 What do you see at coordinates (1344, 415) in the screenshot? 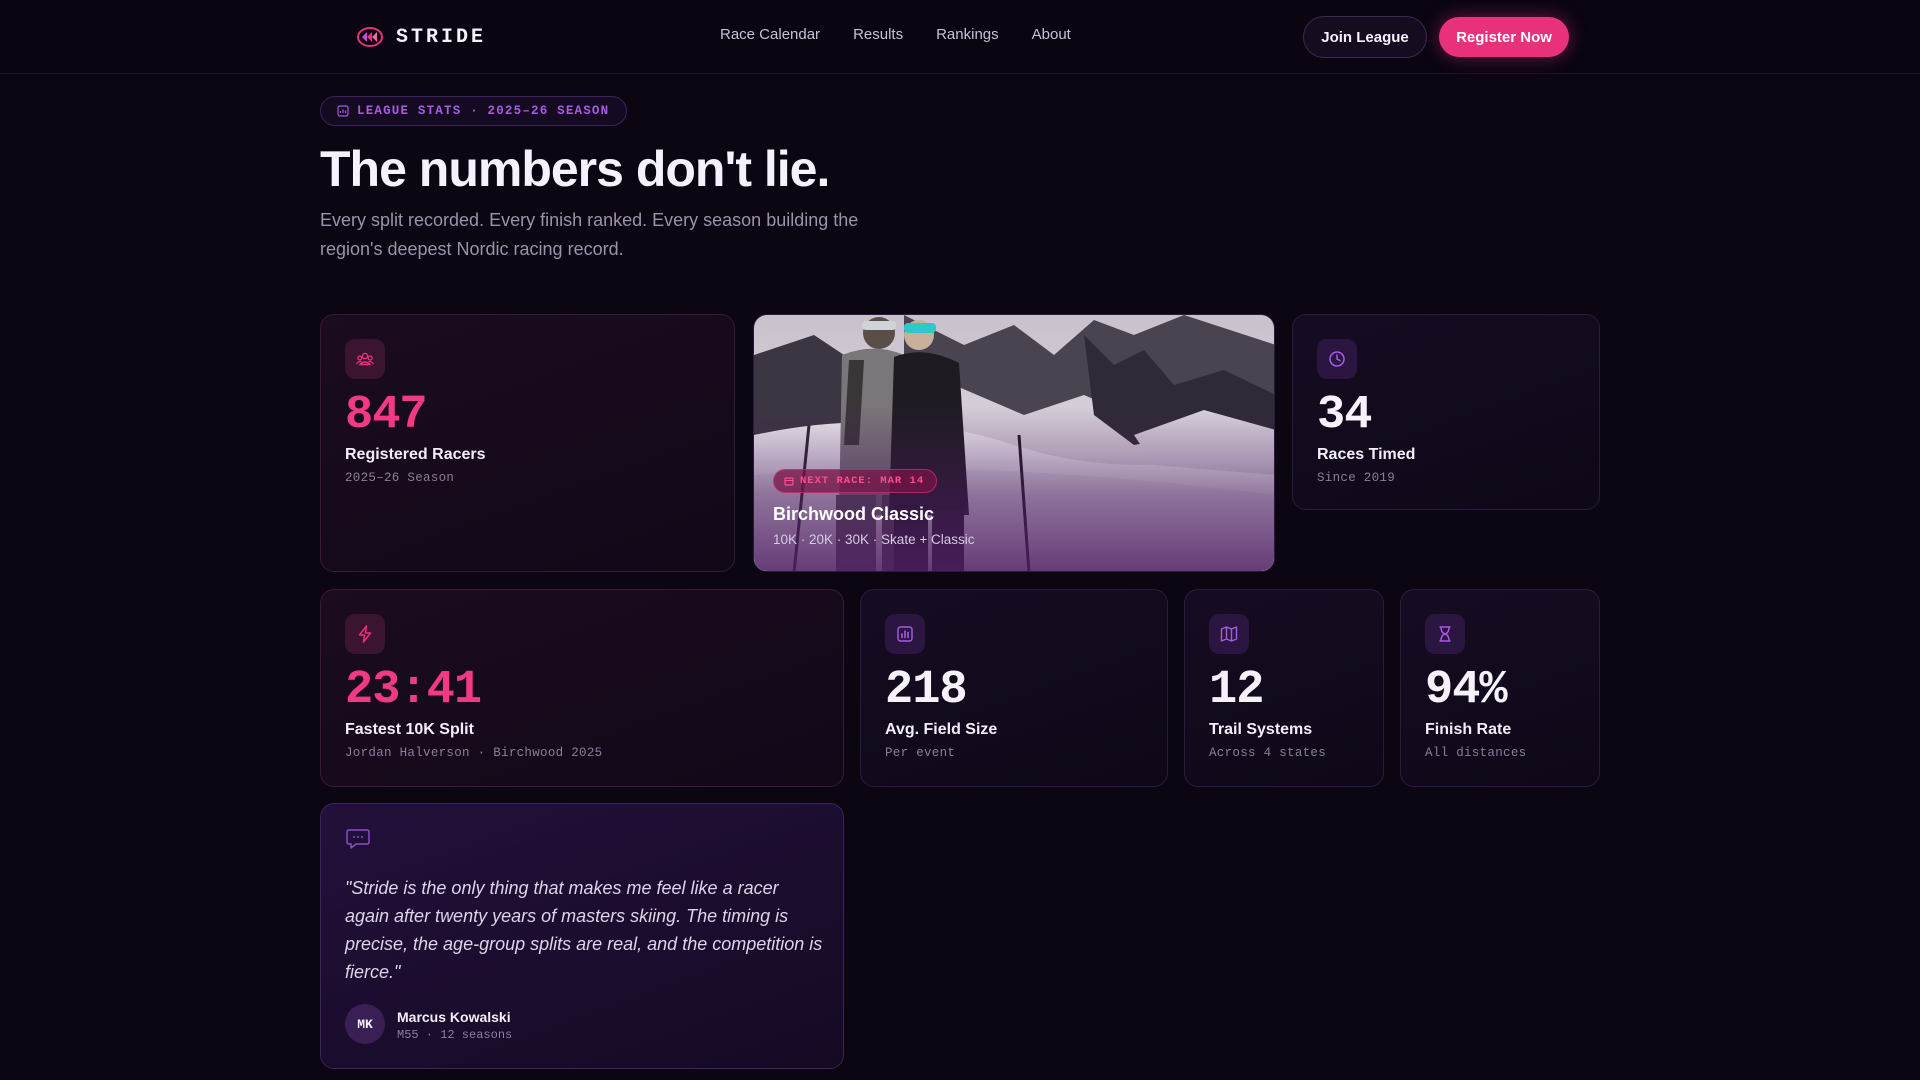
I see `races-timed-value: 34` at bounding box center [1344, 415].